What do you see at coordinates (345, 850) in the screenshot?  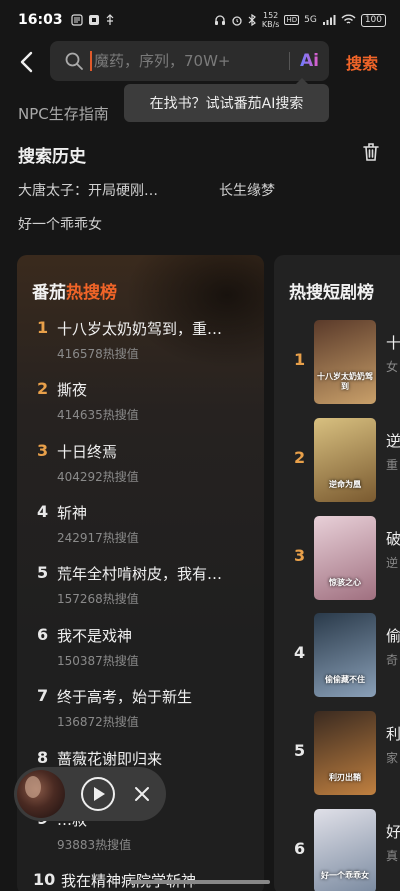 I see `drama-poster: 好一个乖乖女` at bounding box center [345, 850].